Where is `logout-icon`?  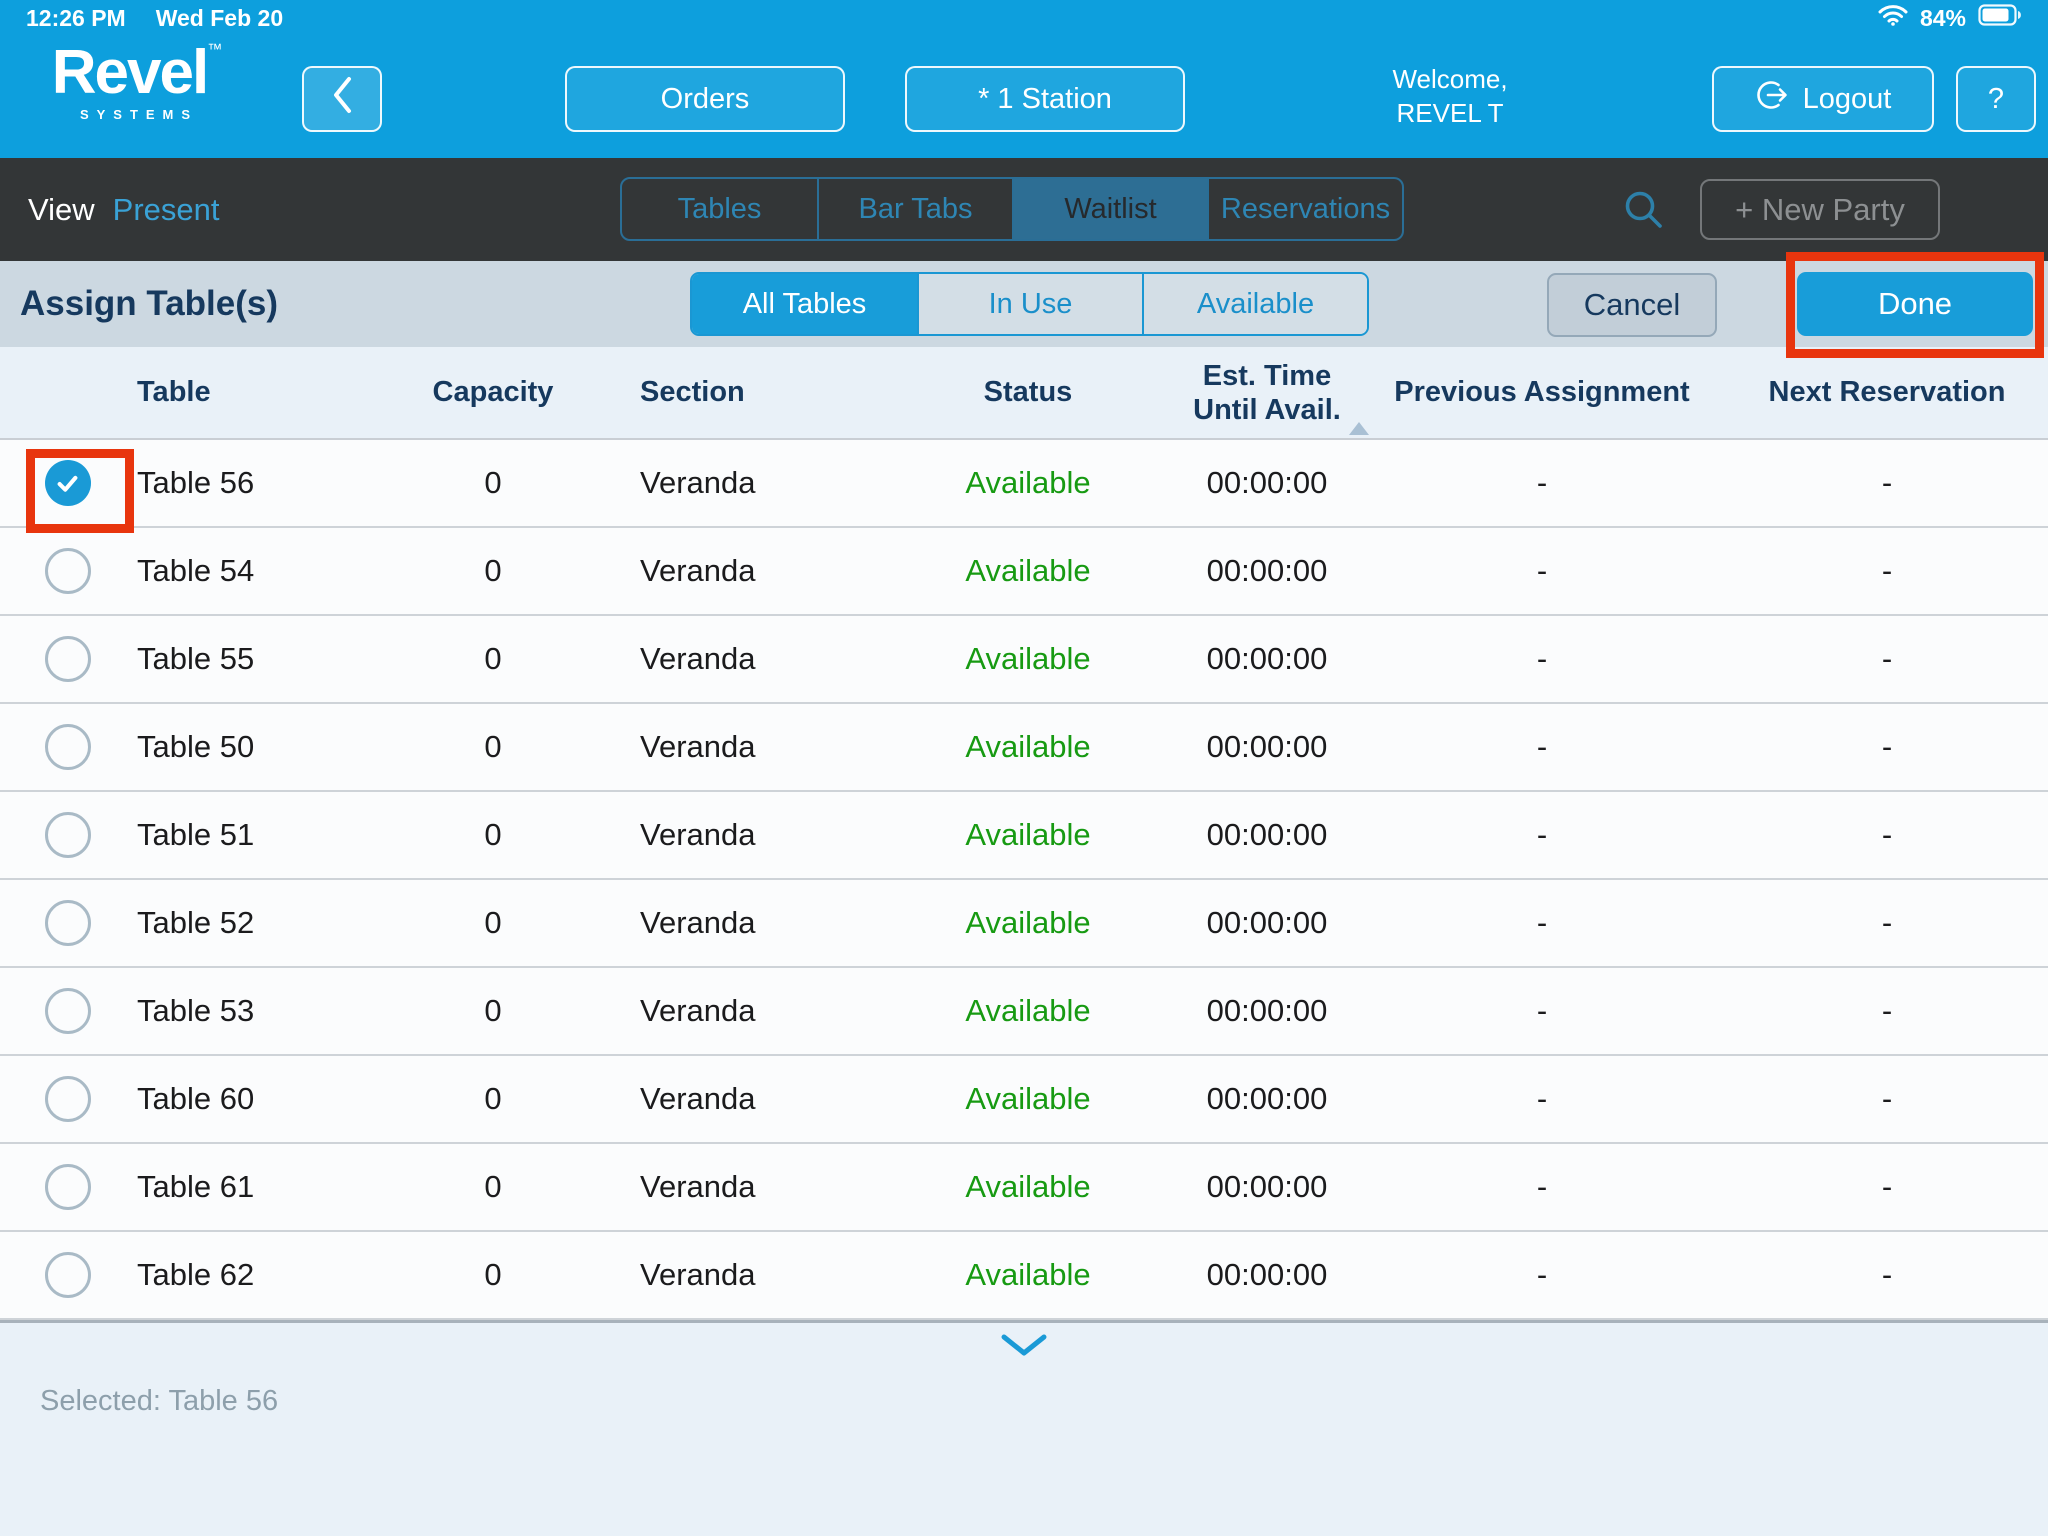
logout-icon is located at coordinates (1772, 99).